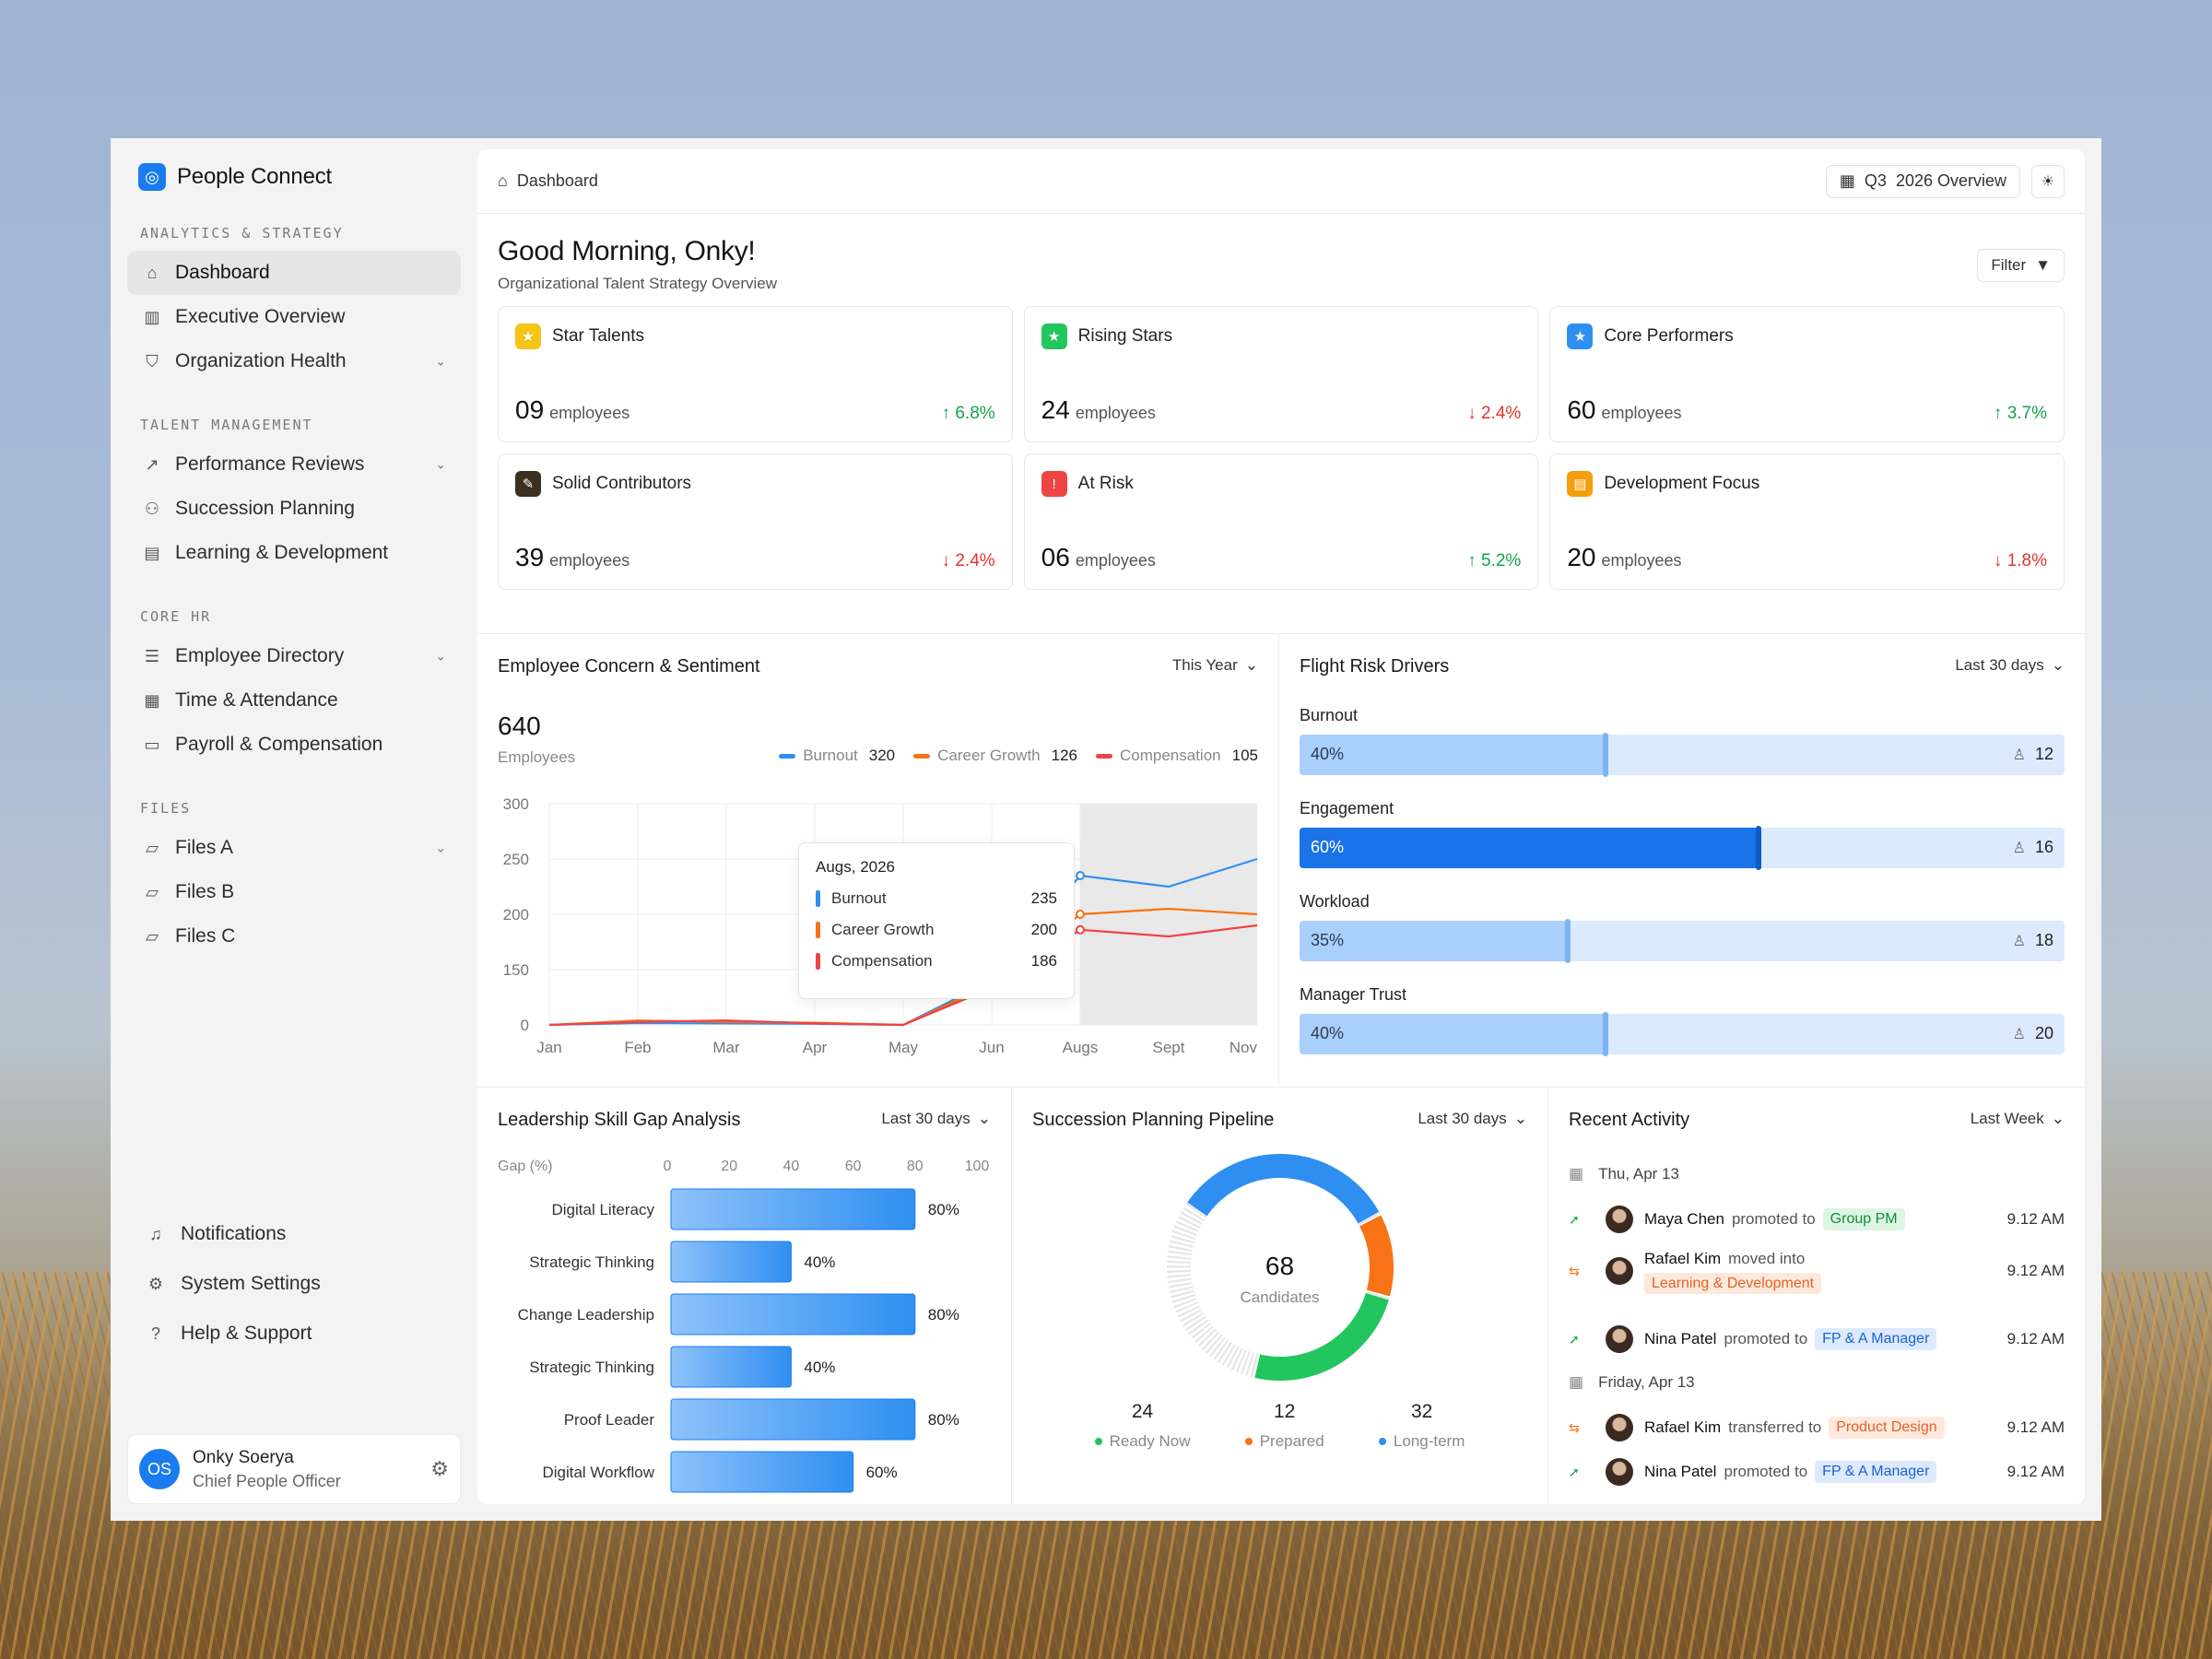 This screenshot has width=2212, height=1659. Describe the element at coordinates (1999, 665) in the screenshot. I see `flight-risk-range-label: Last 30 days` at that location.